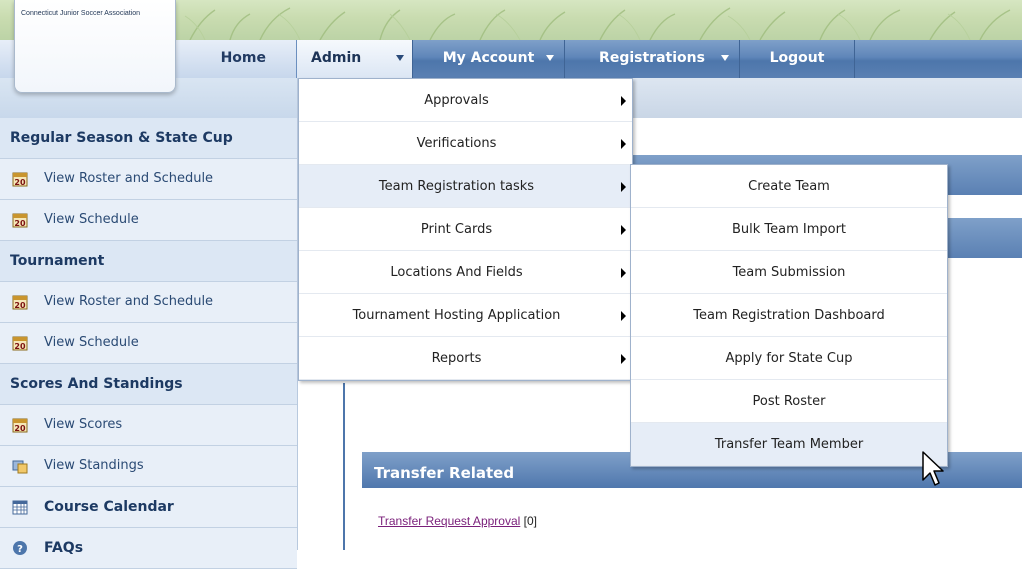 The height and width of the screenshot is (569, 1022). I want to click on sidebar-item-label: View Scores, so click(83, 424).